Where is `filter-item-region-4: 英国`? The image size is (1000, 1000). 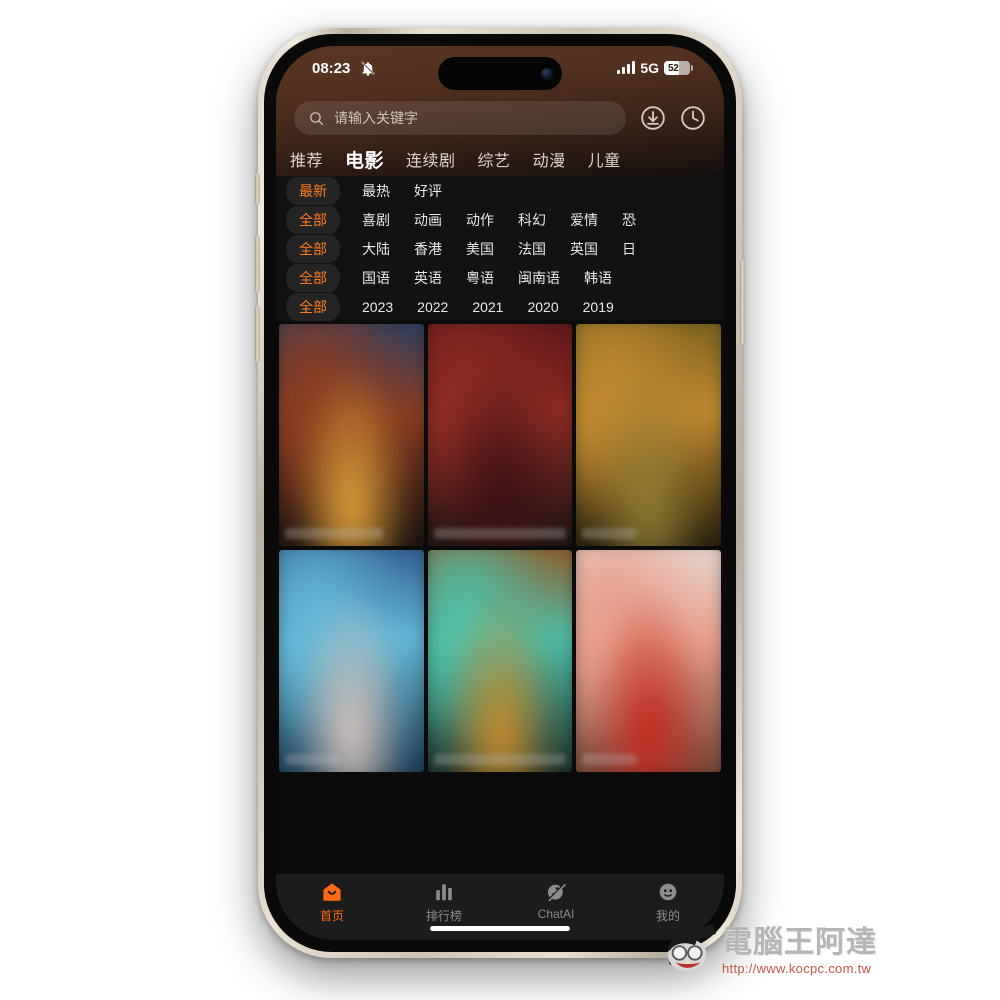 filter-item-region-4: 英国 is located at coordinates (584, 249).